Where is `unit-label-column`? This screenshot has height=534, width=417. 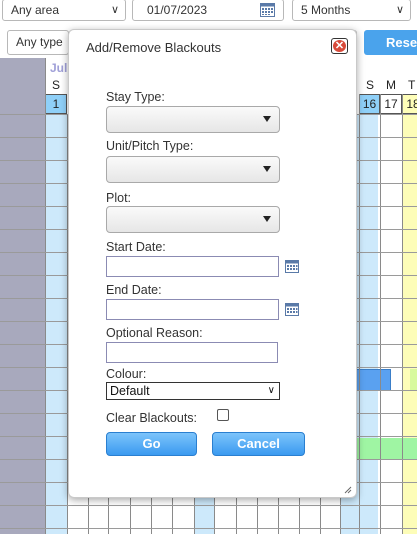 unit-label-column is located at coordinates (22, 296).